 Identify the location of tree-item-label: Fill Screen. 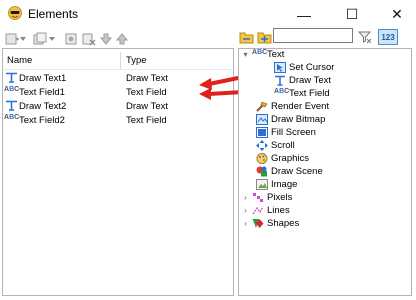
(293, 132).